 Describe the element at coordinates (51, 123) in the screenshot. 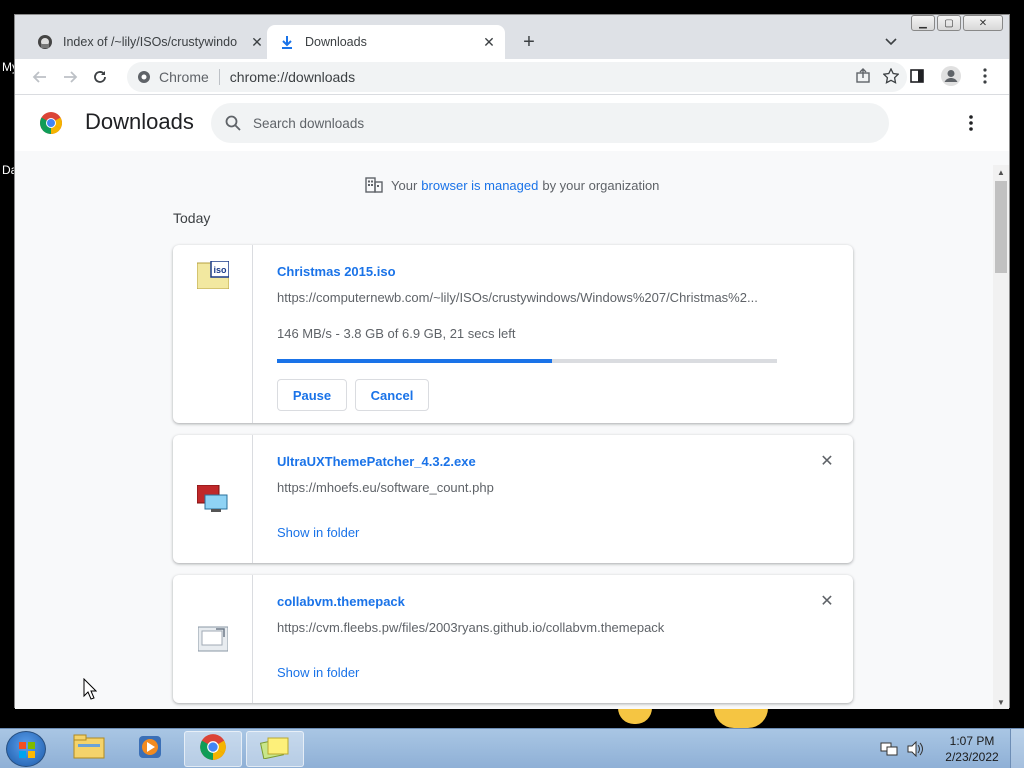

I see `chrome-logo-icon` at that location.